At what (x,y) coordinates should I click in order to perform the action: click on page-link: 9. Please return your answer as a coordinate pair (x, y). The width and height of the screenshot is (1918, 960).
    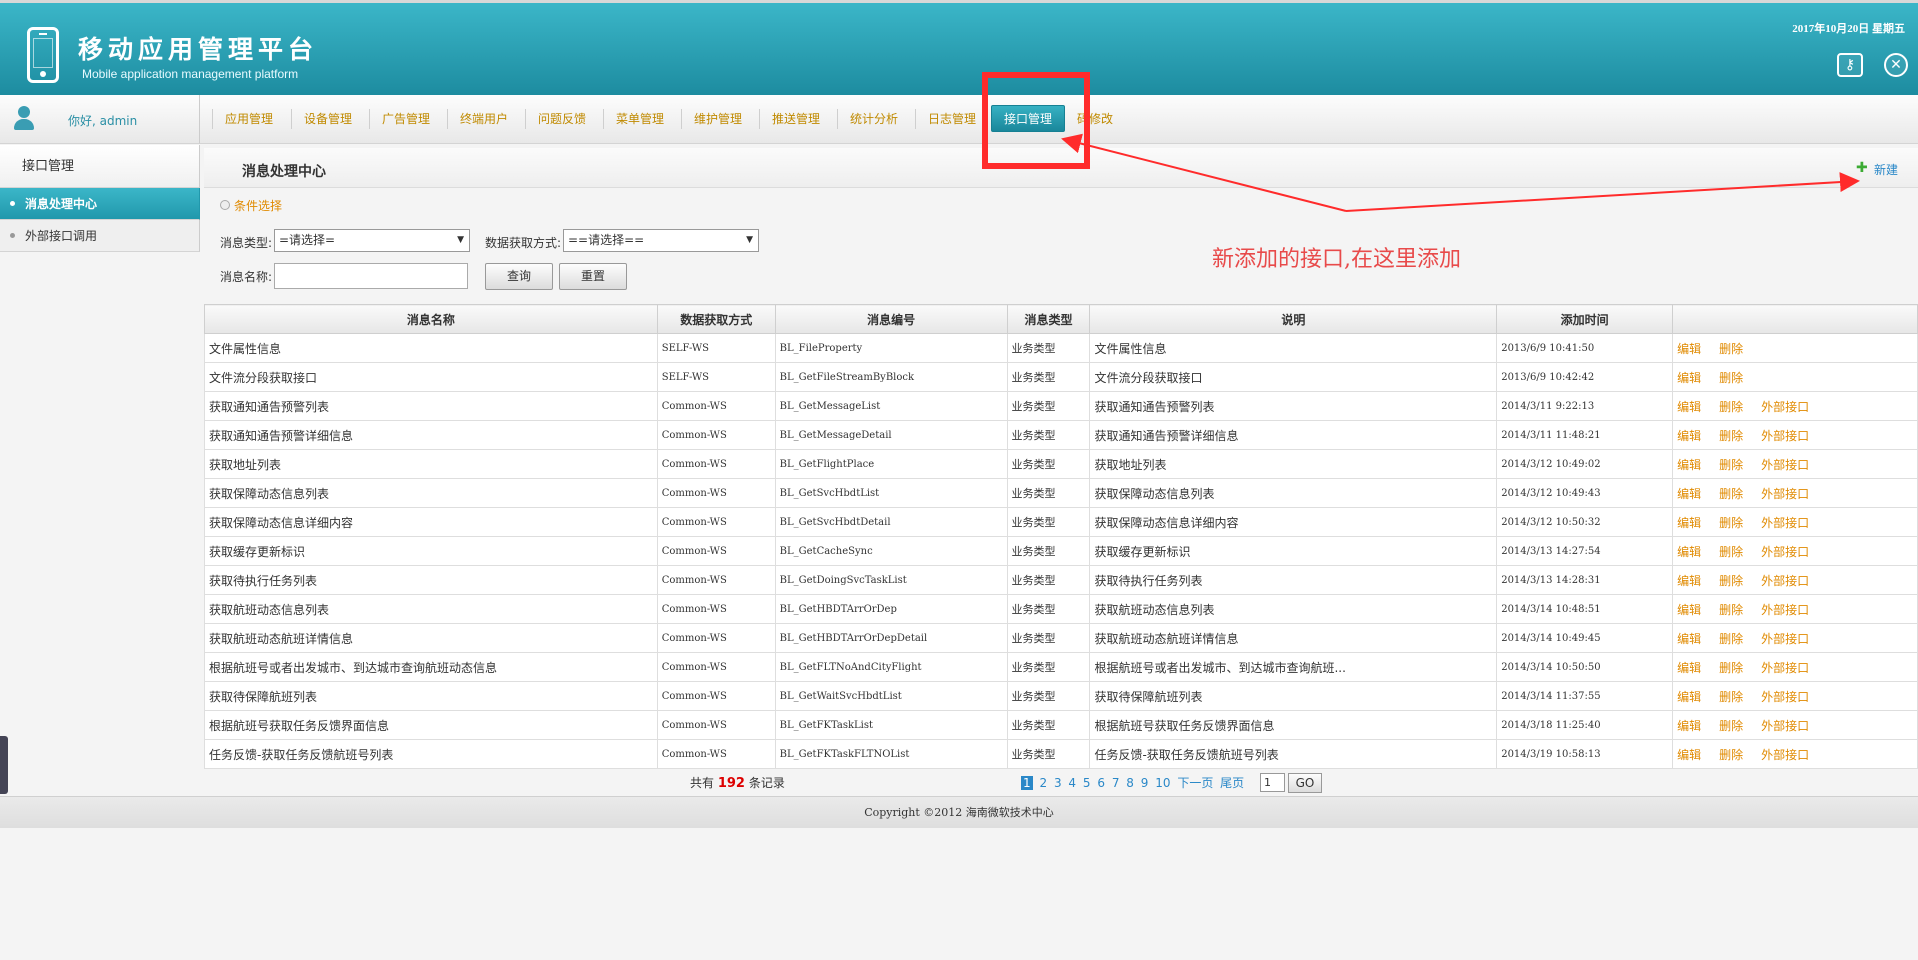
    Looking at the image, I should click on (1145, 783).